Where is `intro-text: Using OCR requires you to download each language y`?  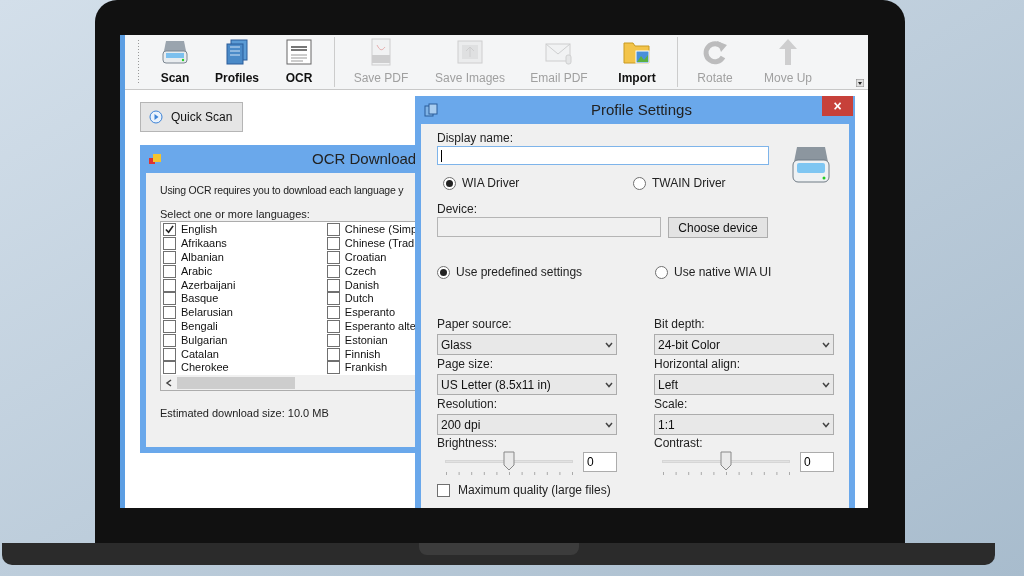
intro-text: Using OCR requires you to download each language y is located at coordinates (282, 190).